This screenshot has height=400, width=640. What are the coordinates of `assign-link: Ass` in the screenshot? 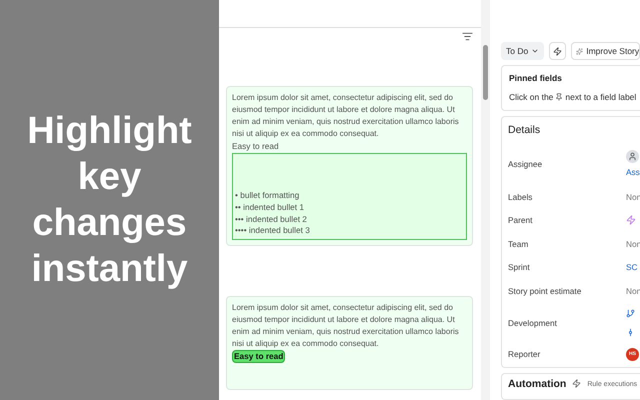 It's located at (633, 172).